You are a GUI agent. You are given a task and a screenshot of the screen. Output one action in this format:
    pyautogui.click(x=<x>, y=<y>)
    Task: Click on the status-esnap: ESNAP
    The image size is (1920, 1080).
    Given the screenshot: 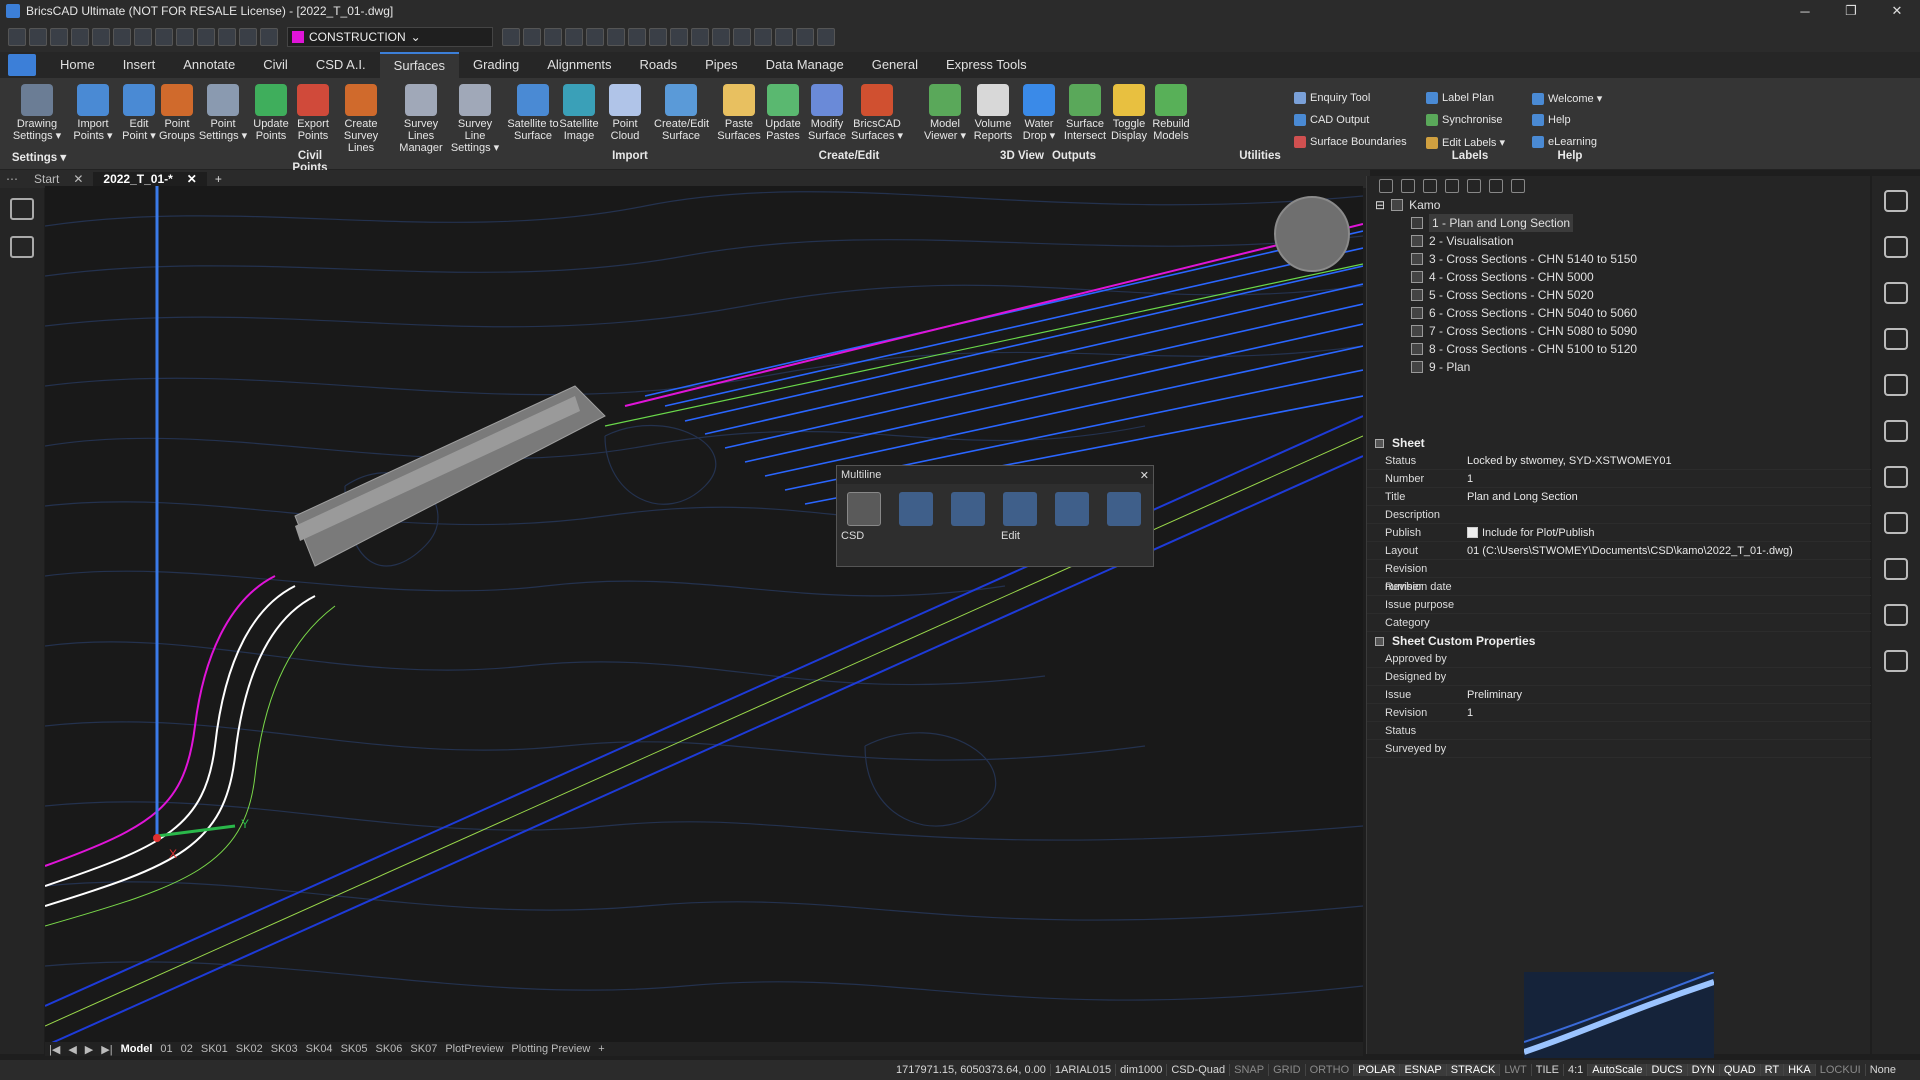 What is the action you would take?
    pyautogui.click(x=1422, y=1070)
    